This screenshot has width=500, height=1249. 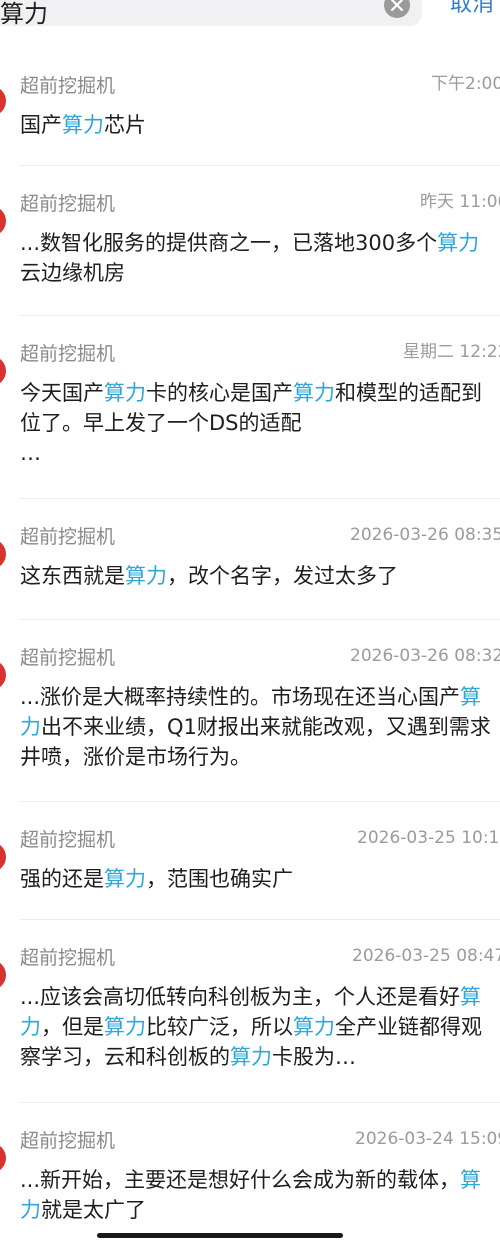 I want to click on message-time: 2026-03-26 08:32, so click(x=425, y=656).